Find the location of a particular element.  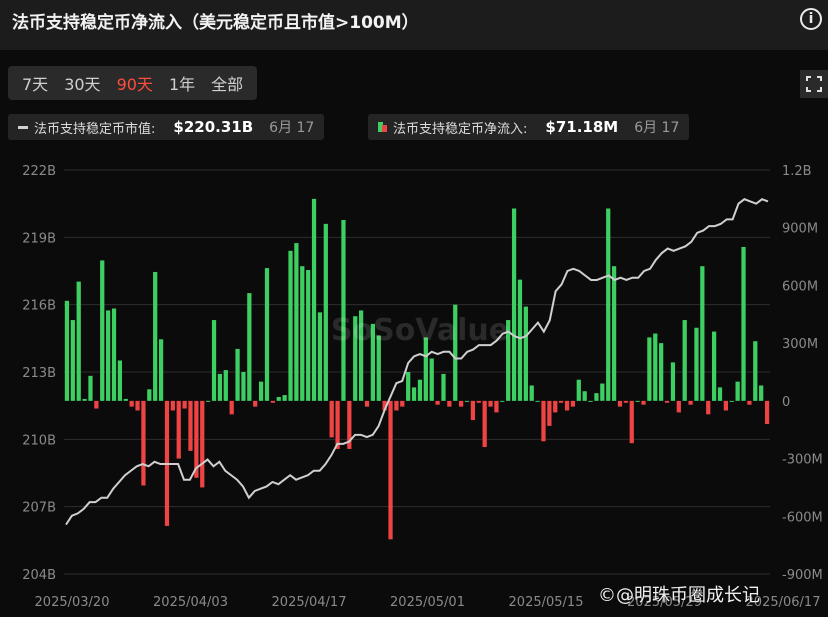

y-right-tick-label: 0 is located at coordinates (786, 402).